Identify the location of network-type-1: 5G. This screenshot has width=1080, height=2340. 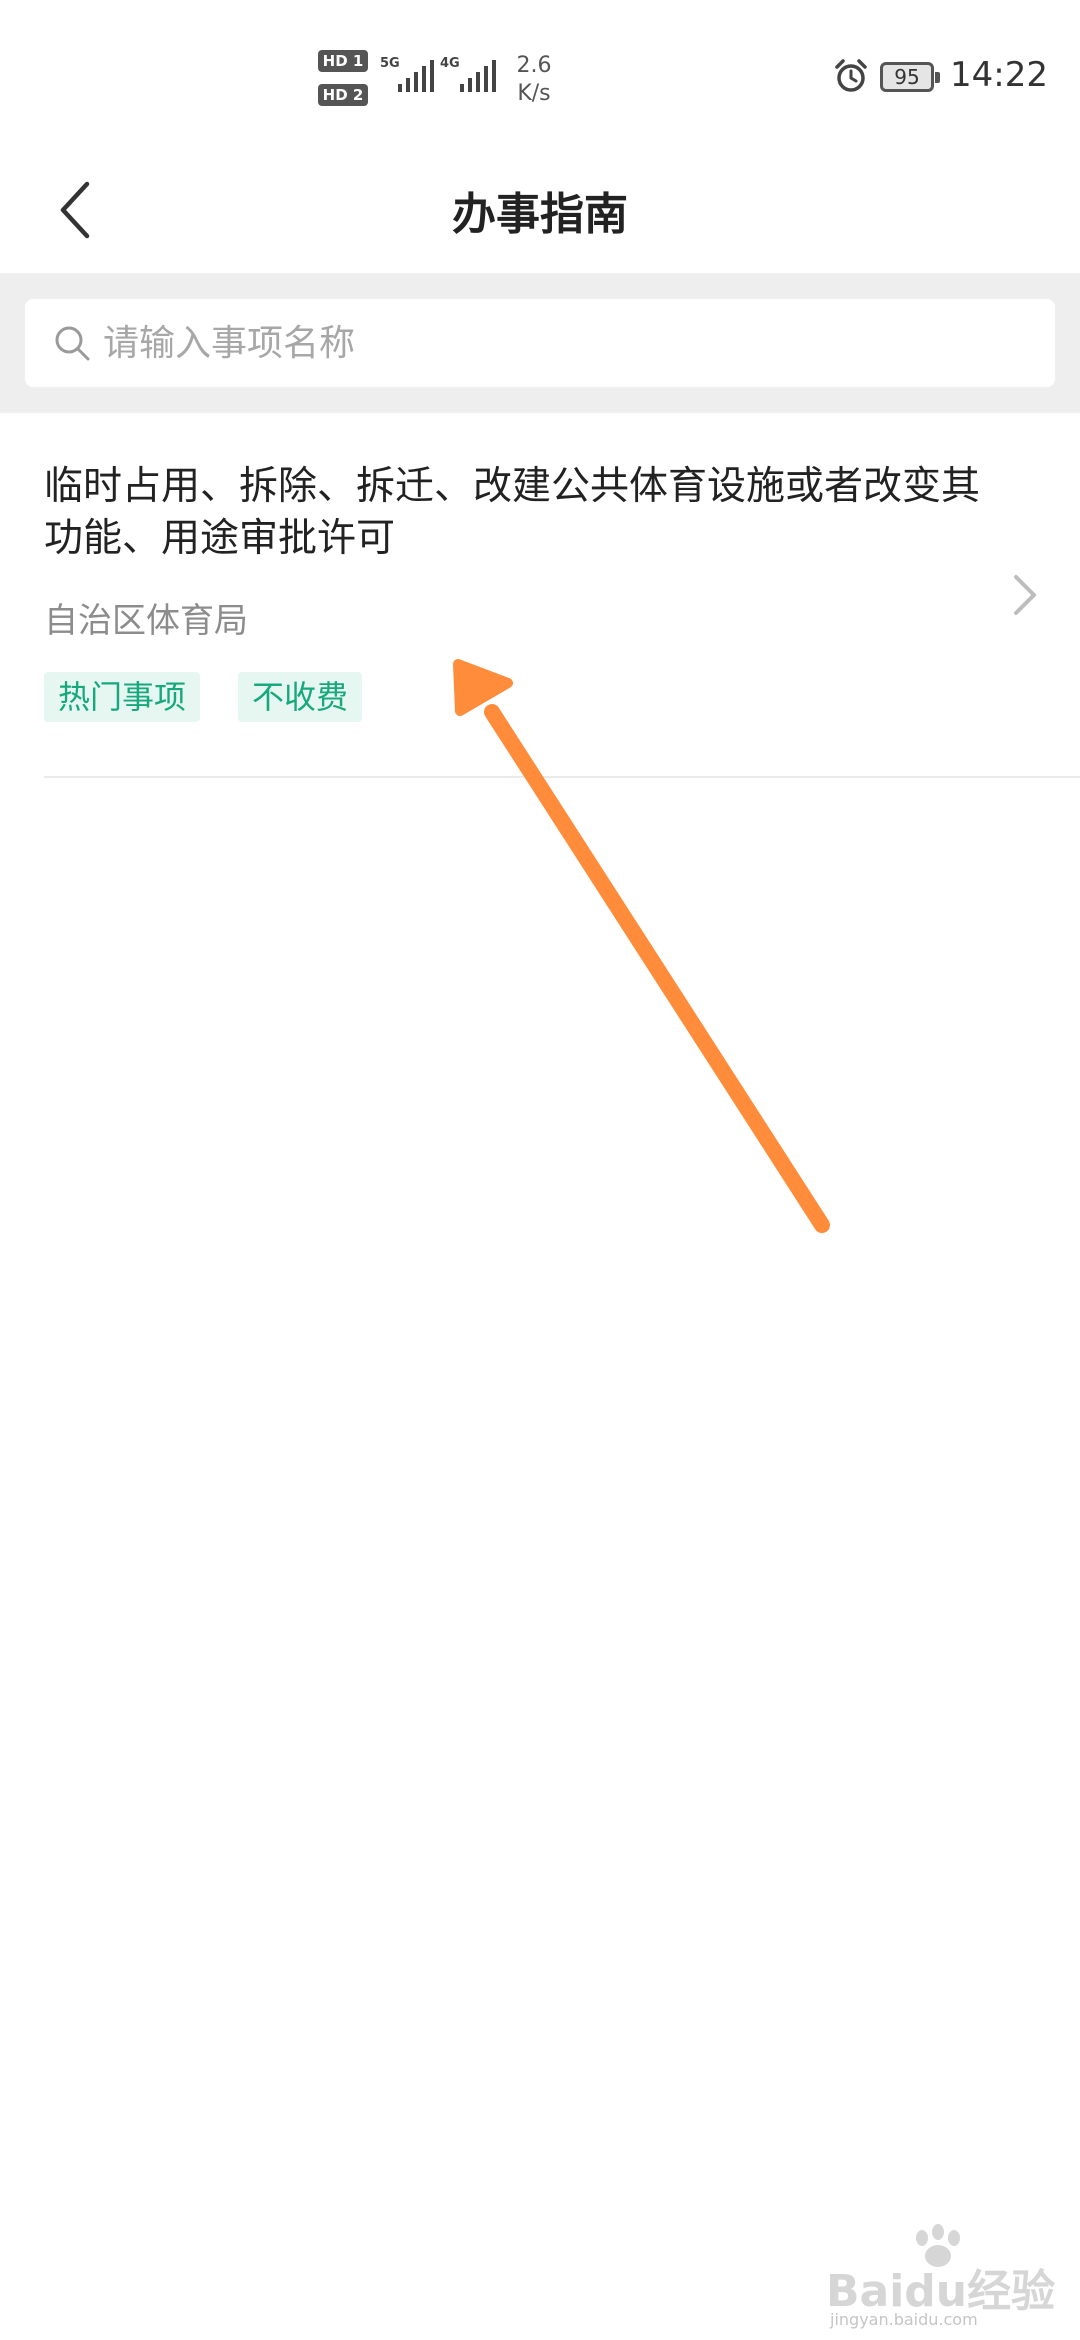
(390, 63).